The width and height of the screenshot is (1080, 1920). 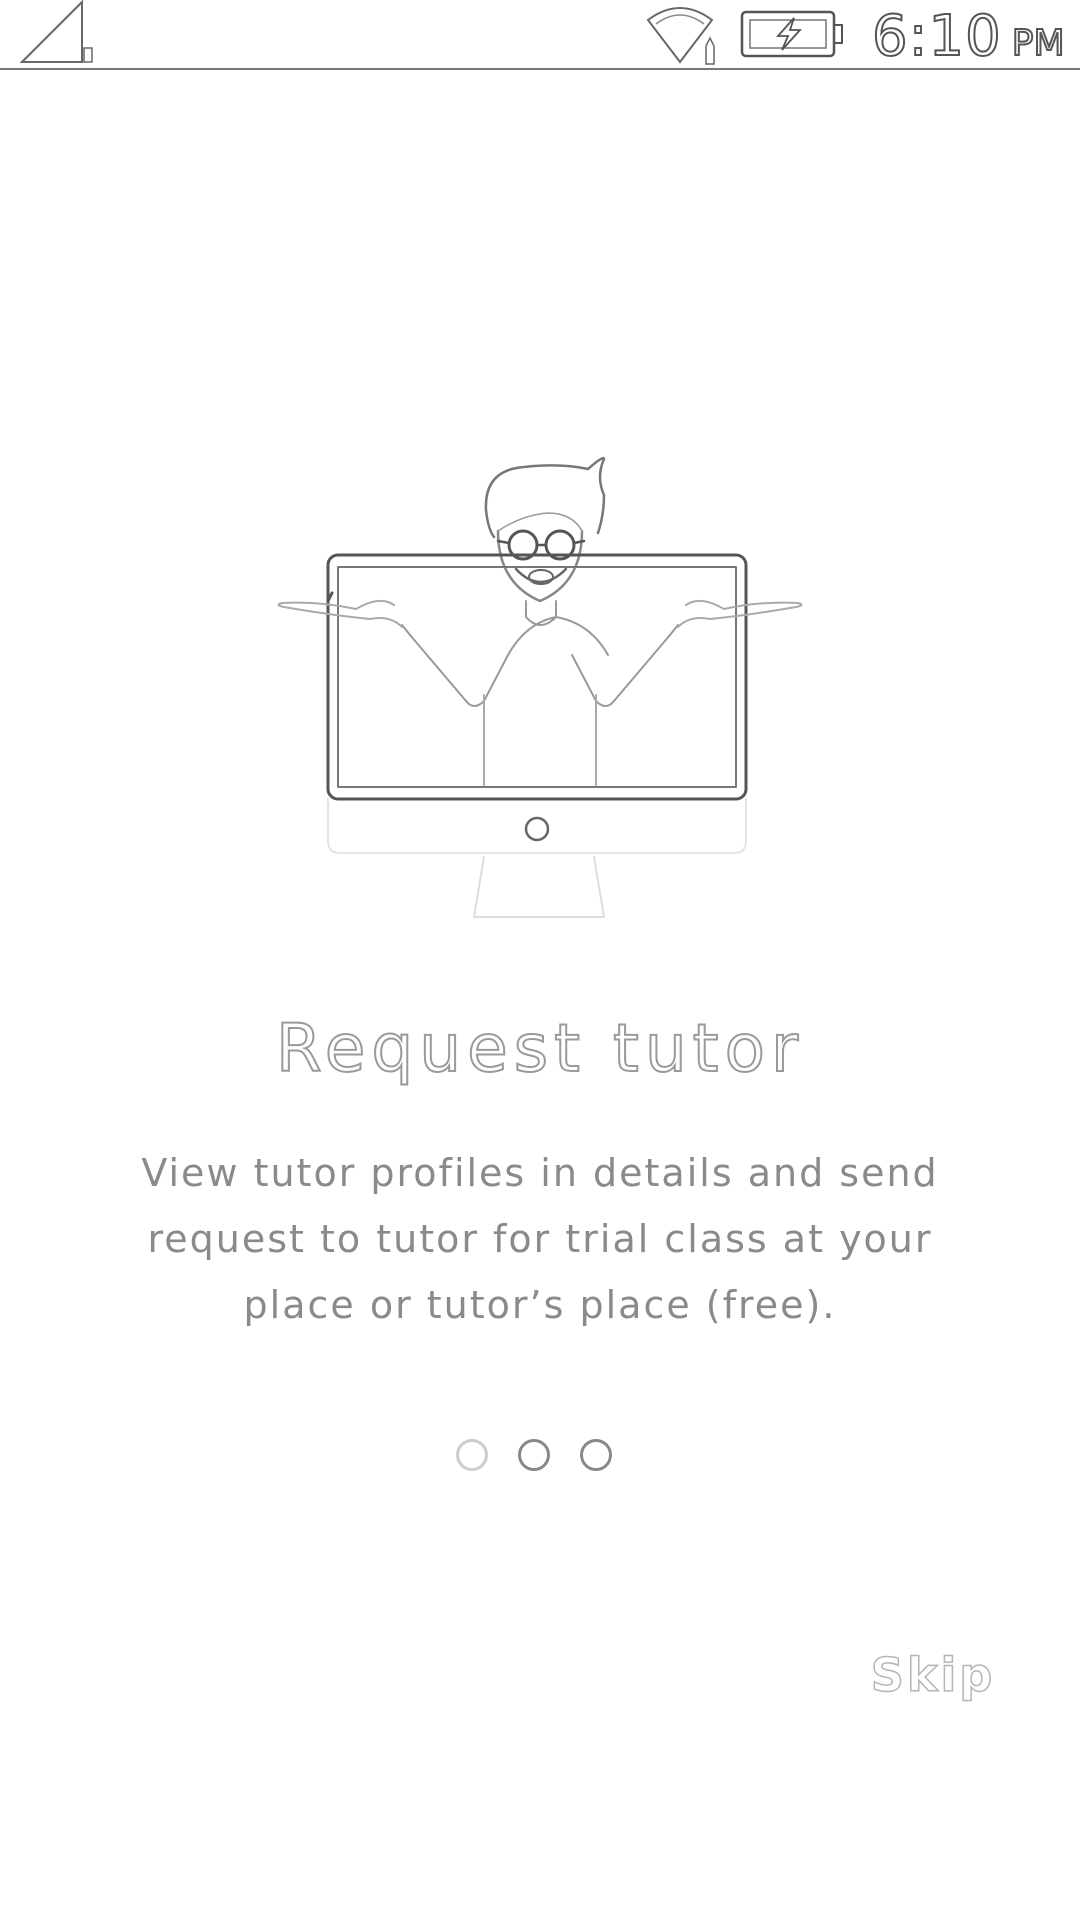 I want to click on clock: 6:10 PM, so click(x=968, y=36).